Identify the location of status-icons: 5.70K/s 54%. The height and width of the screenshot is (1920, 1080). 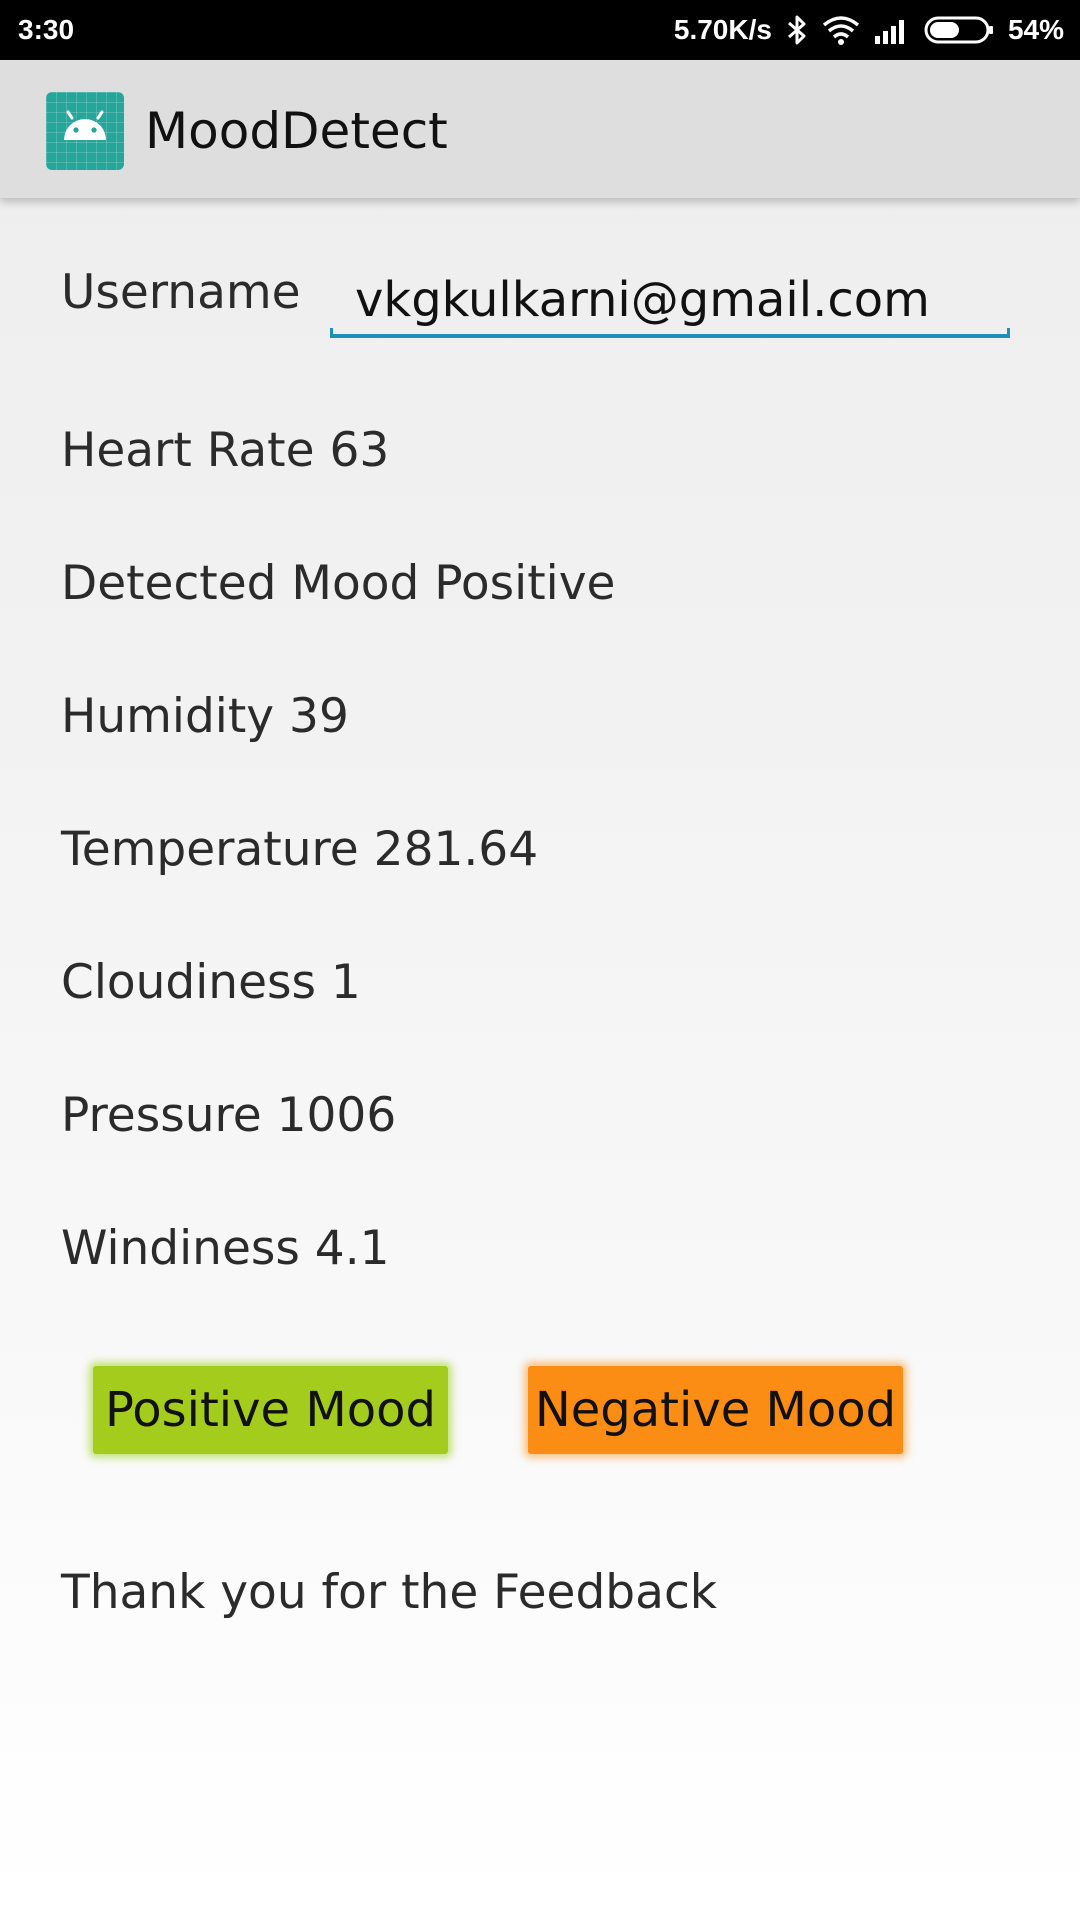
(869, 30).